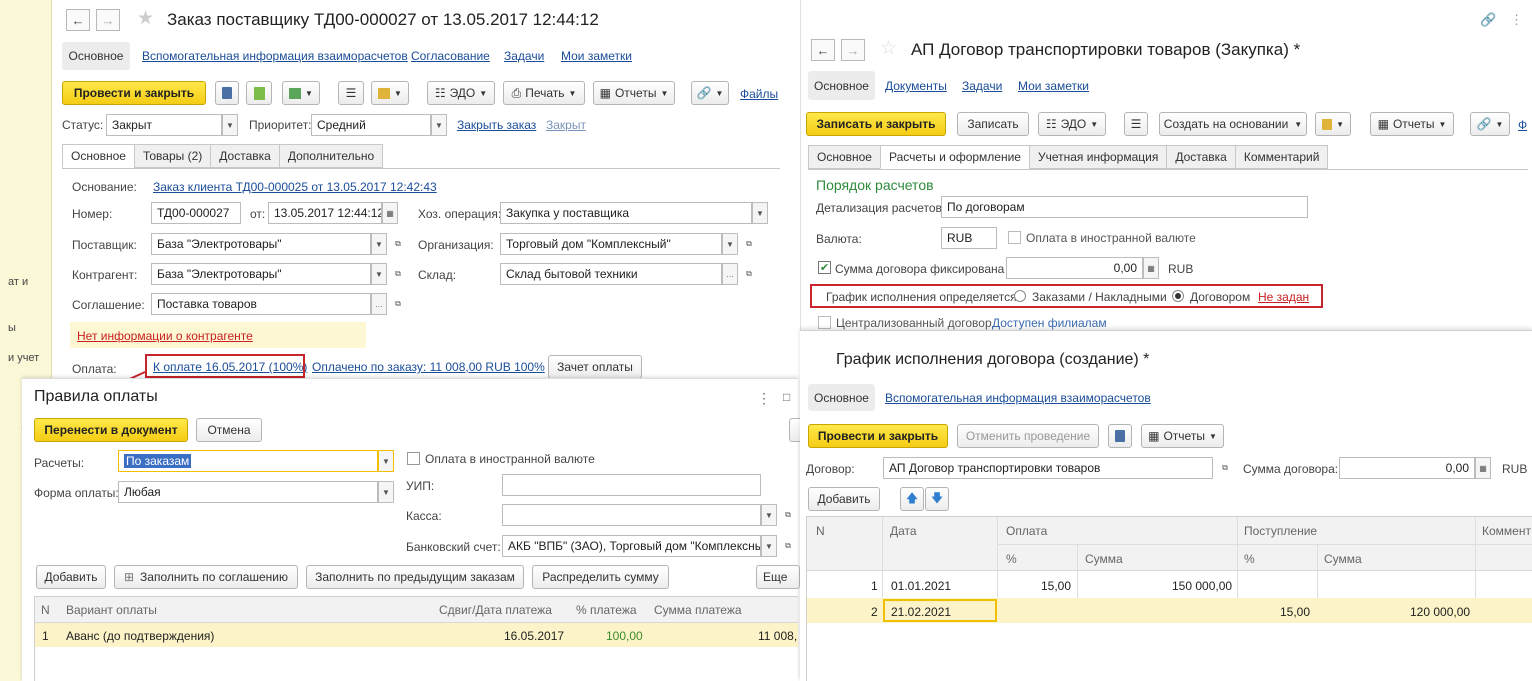 The width and height of the screenshot is (1532, 681). What do you see at coordinates (1249, 559) in the screenshot?
I see `col-header-rec-pct: %` at bounding box center [1249, 559].